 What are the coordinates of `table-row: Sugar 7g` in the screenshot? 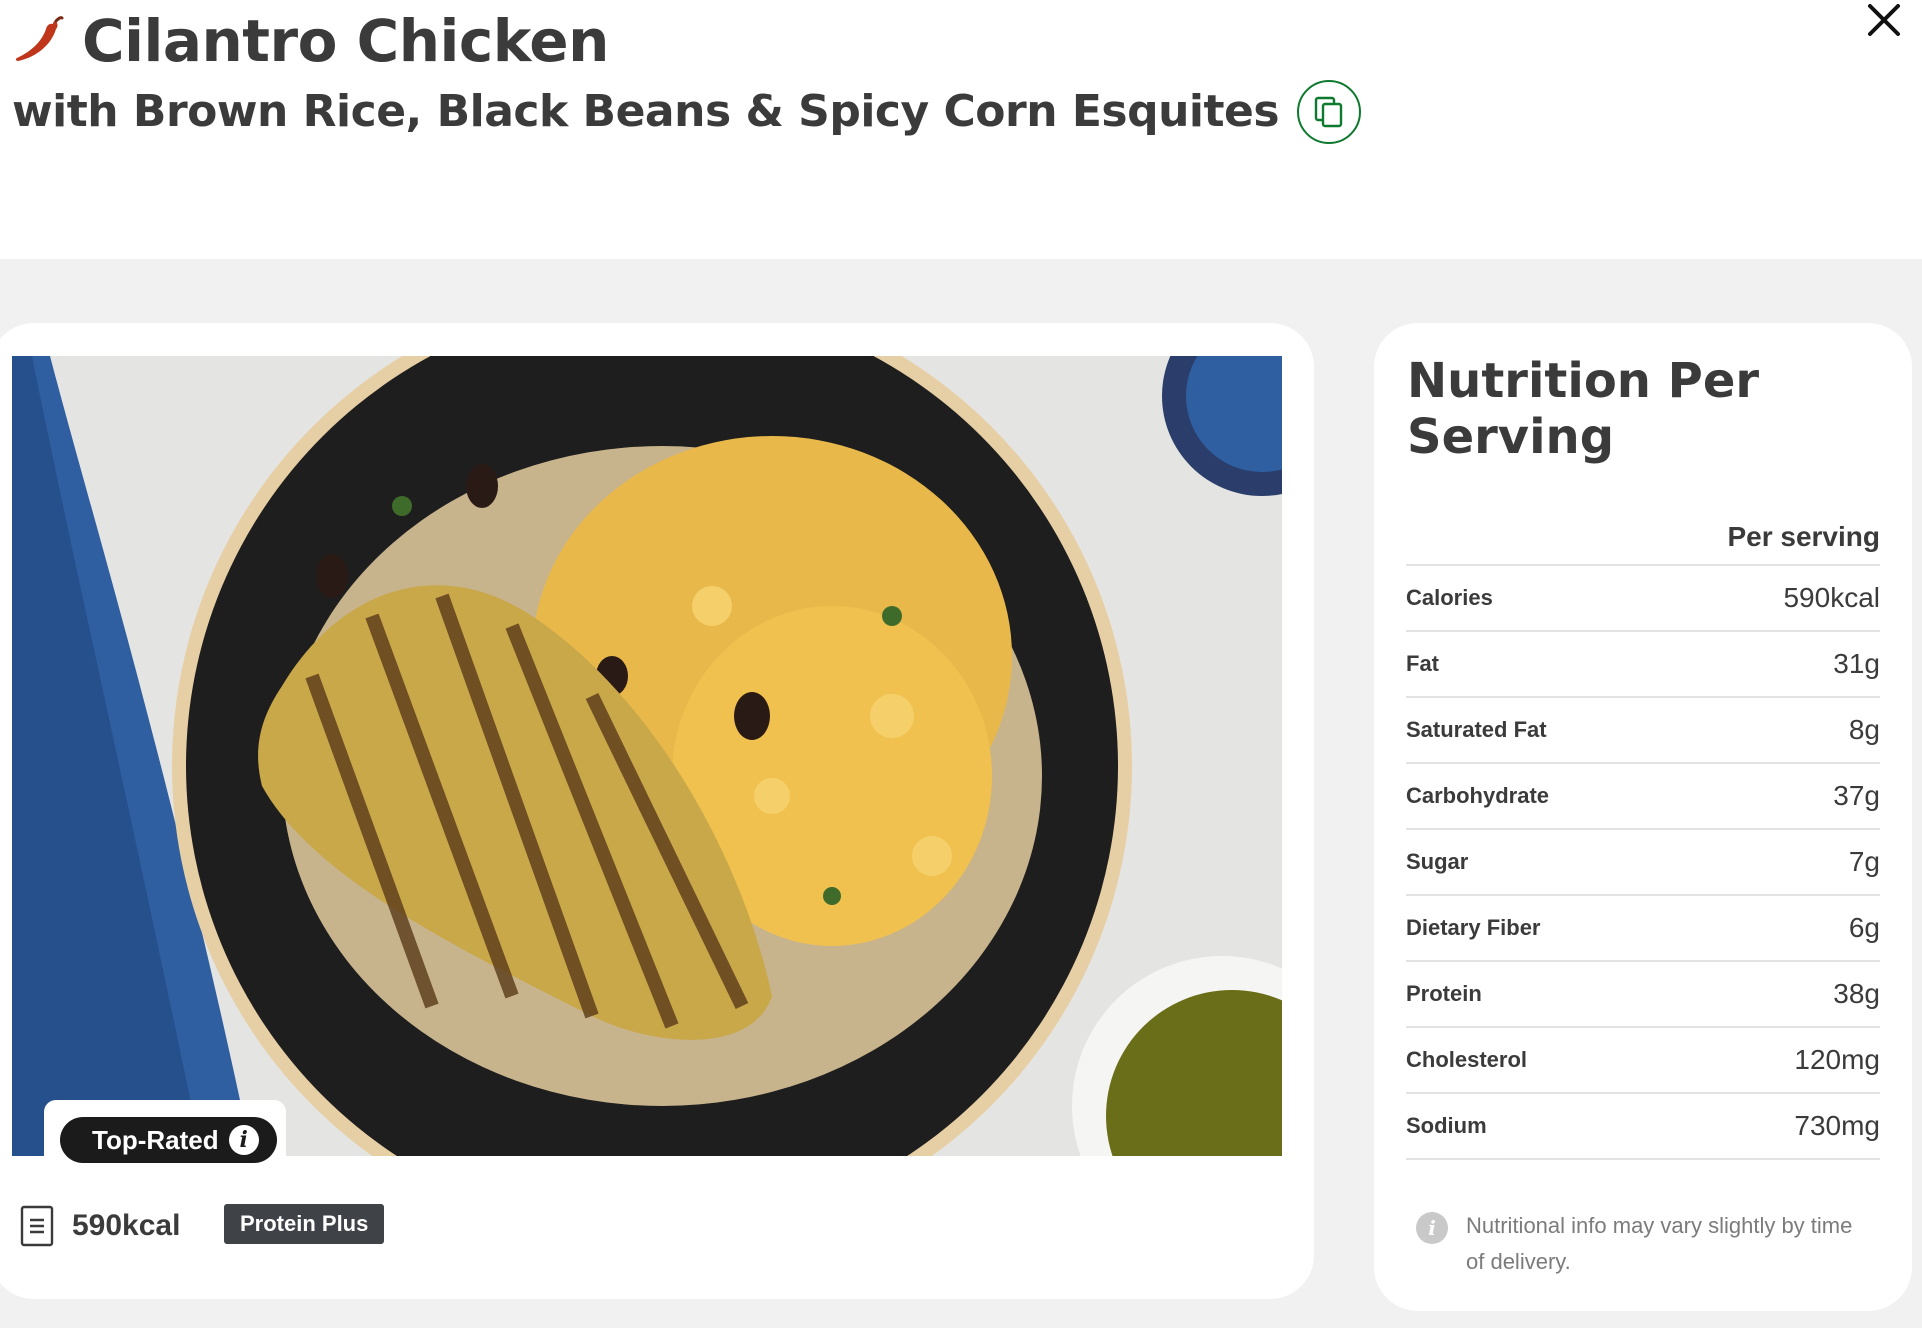 It's located at (1643, 863).